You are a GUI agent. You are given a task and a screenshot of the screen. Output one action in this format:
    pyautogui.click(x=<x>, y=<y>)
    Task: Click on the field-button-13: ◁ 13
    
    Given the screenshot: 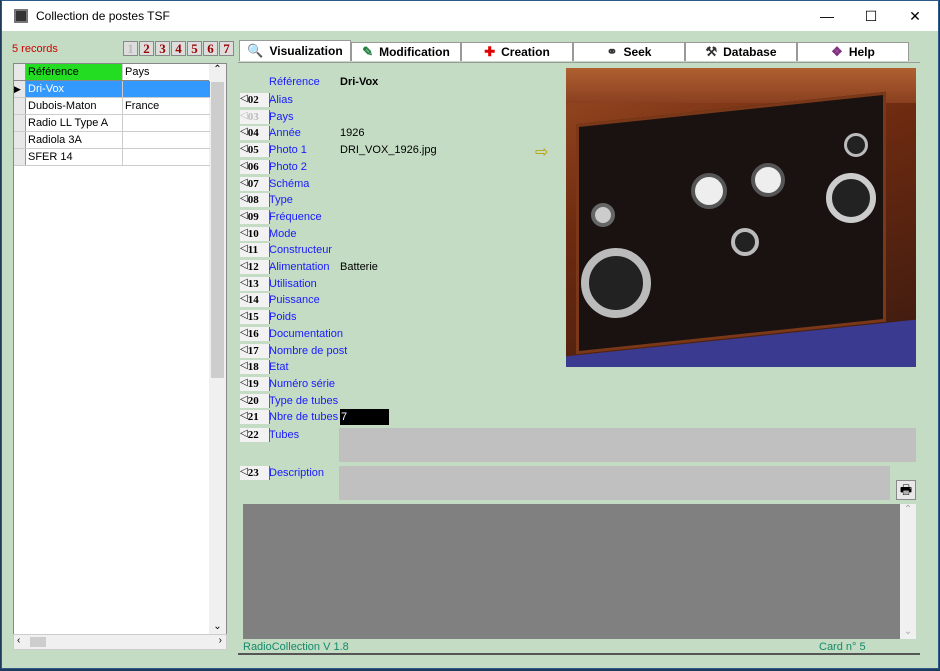 What is the action you would take?
    pyautogui.click(x=255, y=283)
    